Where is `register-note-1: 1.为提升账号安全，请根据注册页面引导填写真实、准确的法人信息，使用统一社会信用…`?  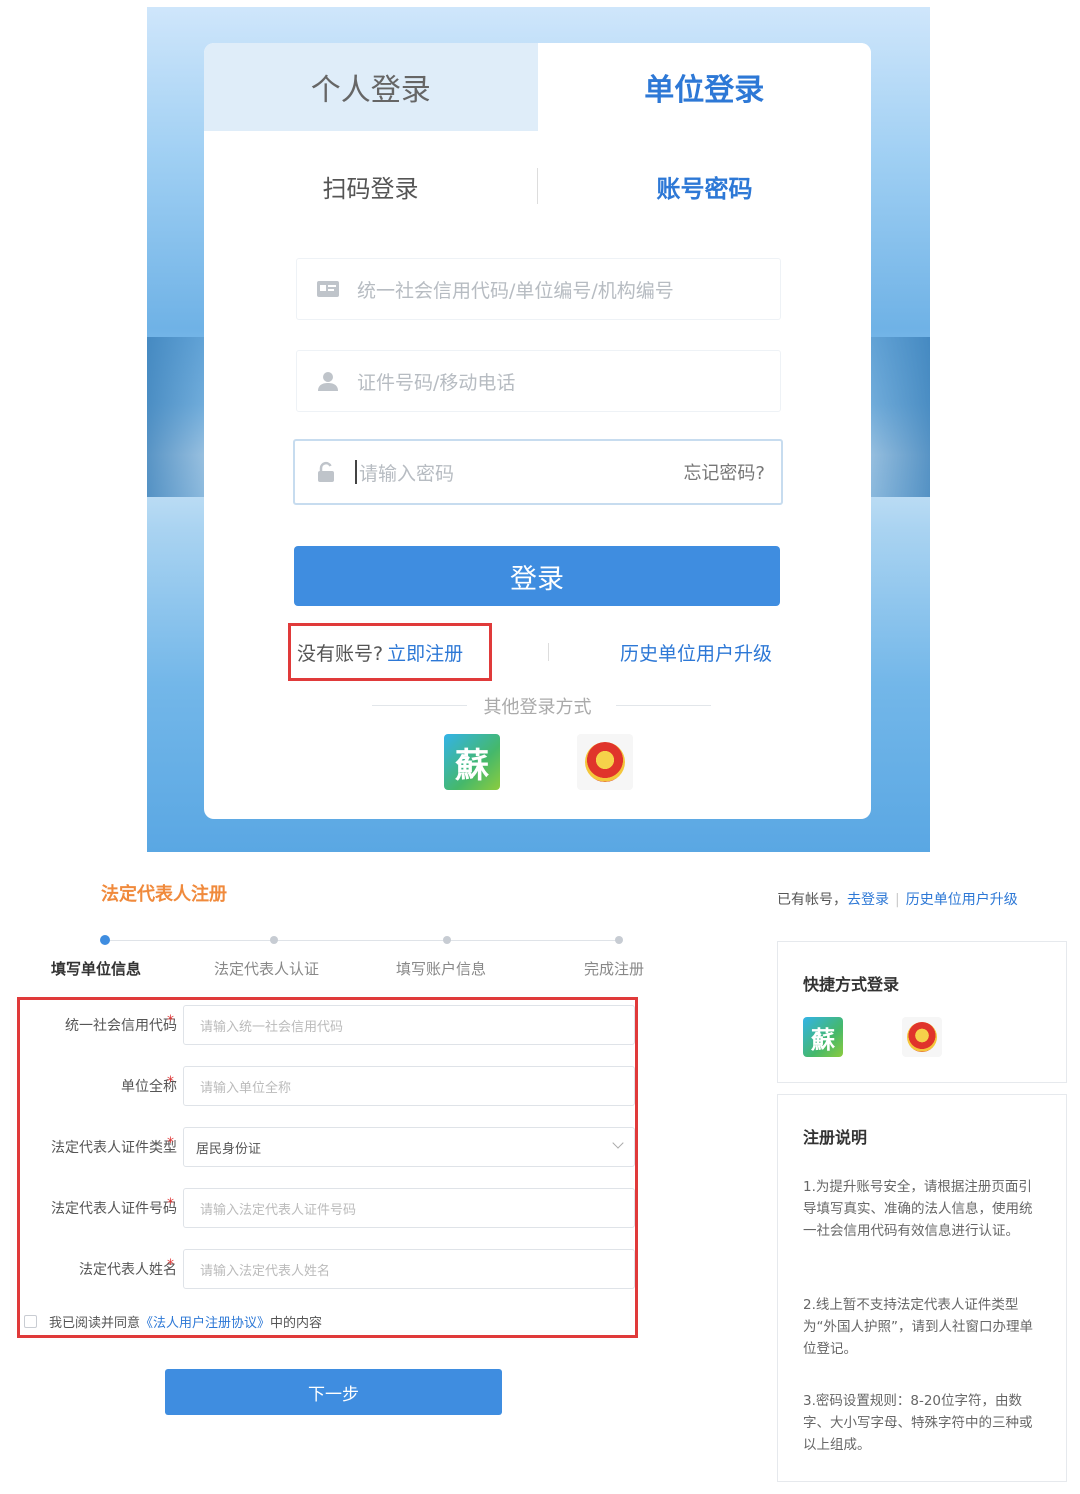 register-note-1: 1.为提升账号安全，请根据注册页面引导填写真实、准确的法人信息，使用统一社会信用… is located at coordinates (918, 1209).